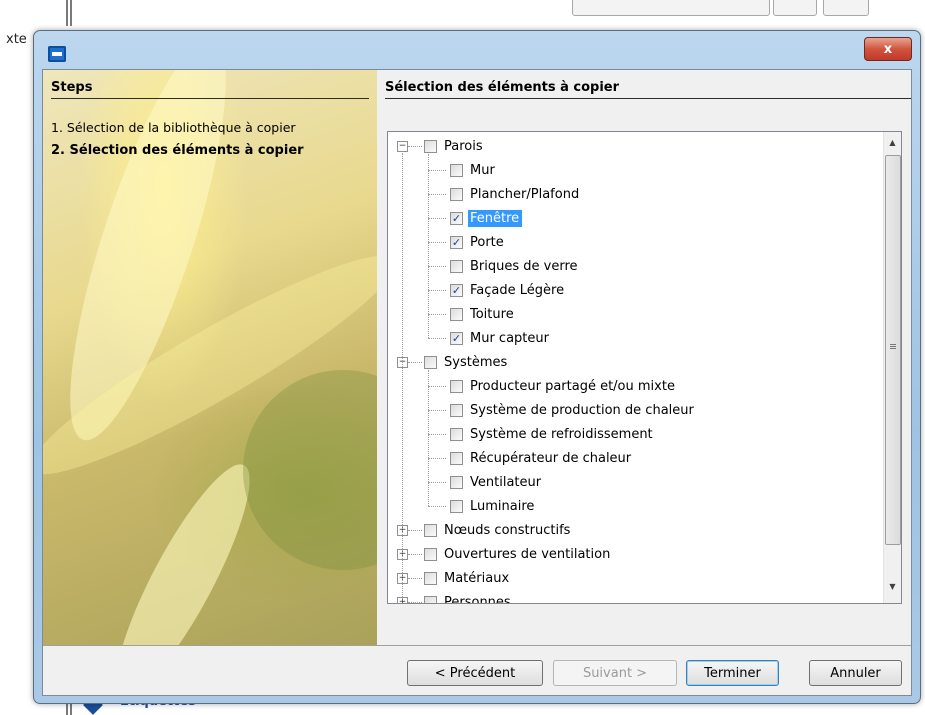  What do you see at coordinates (615, 673) in the screenshot?
I see `next-button: Suivant >` at bounding box center [615, 673].